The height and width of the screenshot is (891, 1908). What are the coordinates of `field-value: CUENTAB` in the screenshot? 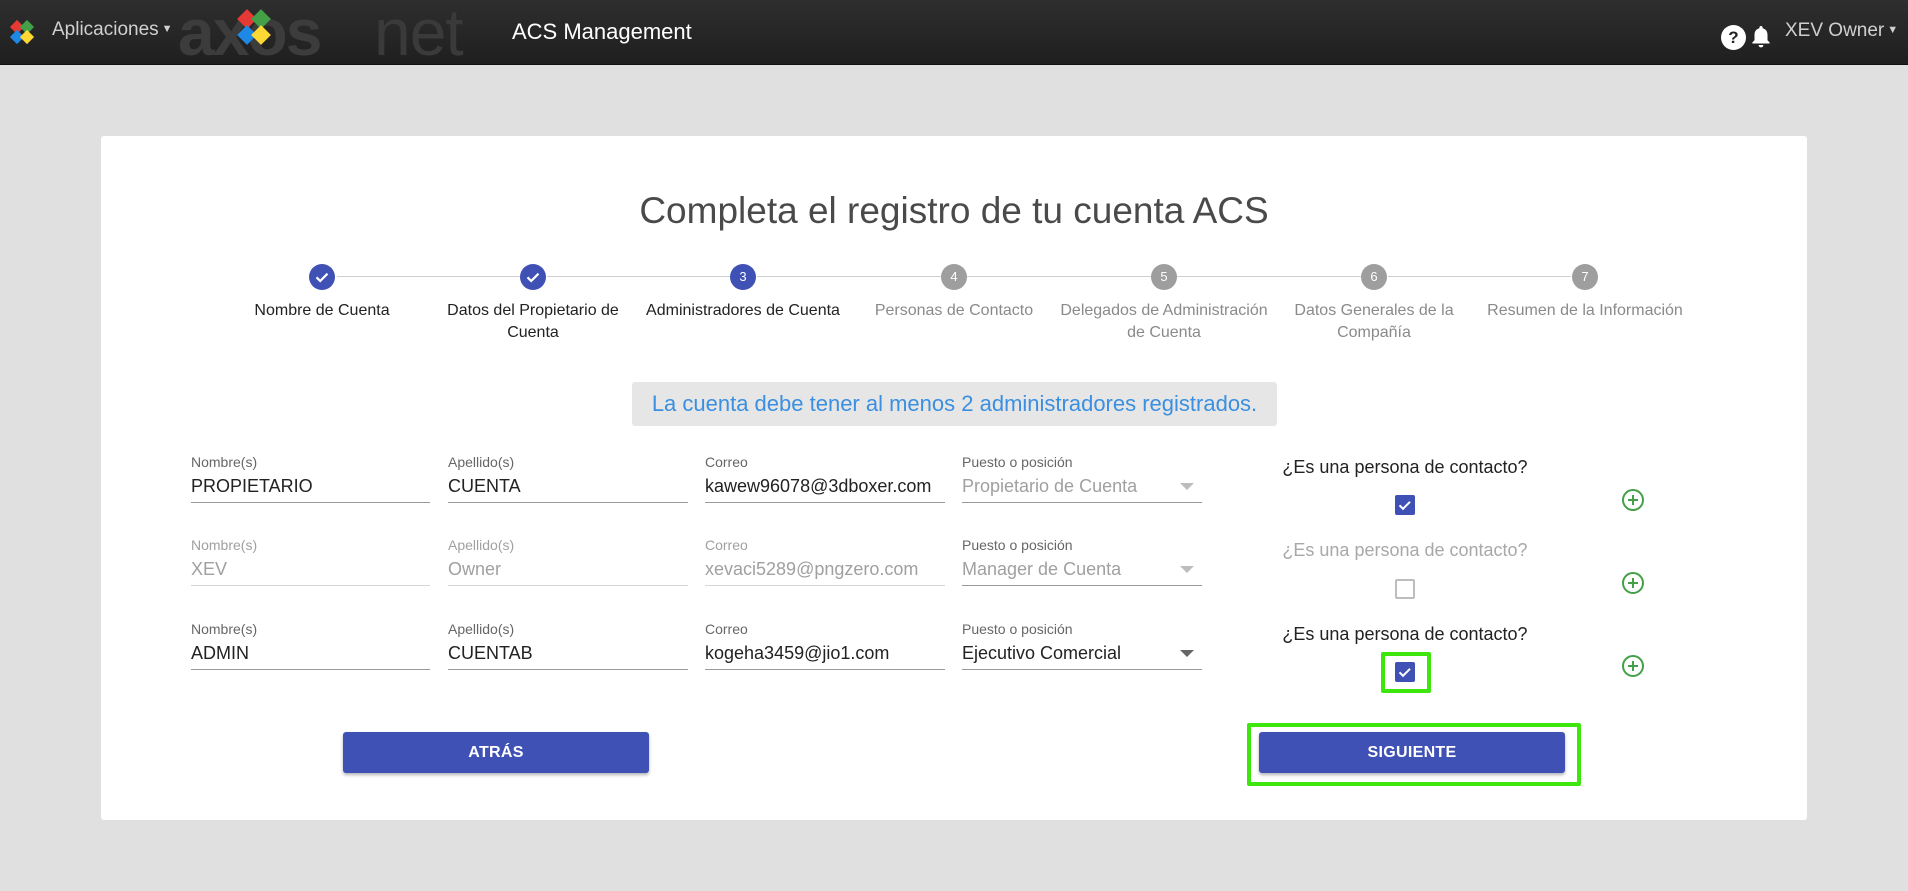 It's located at (490, 653).